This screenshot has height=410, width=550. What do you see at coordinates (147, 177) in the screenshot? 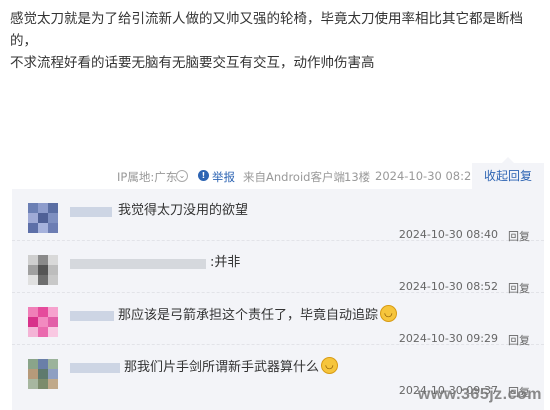
I see `ip-location: IP属地:广东` at bounding box center [147, 177].